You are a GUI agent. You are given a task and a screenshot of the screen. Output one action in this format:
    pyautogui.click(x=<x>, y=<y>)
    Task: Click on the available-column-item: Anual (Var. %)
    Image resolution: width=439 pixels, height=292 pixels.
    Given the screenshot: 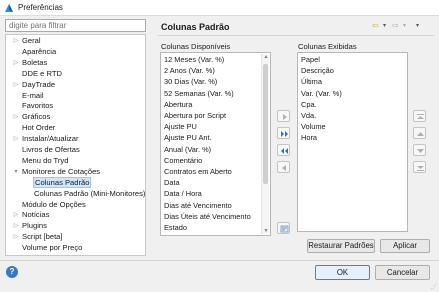 What is the action you would take?
    pyautogui.click(x=187, y=150)
    